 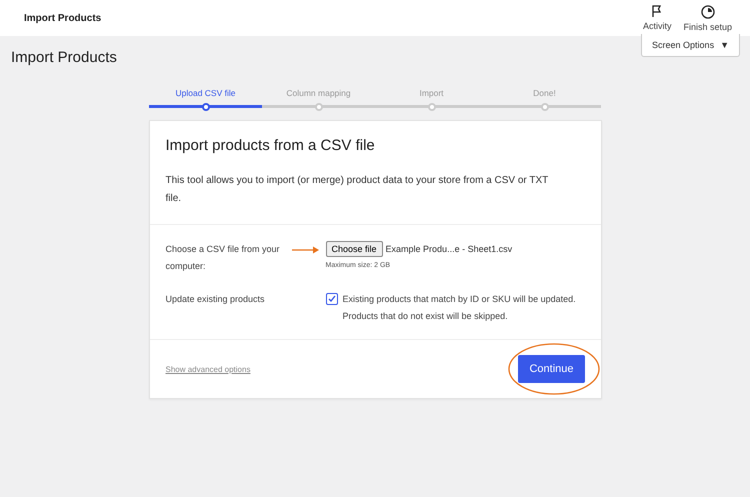 What do you see at coordinates (690, 45) in the screenshot?
I see `screen-options-button: Screen Options ▼` at bounding box center [690, 45].